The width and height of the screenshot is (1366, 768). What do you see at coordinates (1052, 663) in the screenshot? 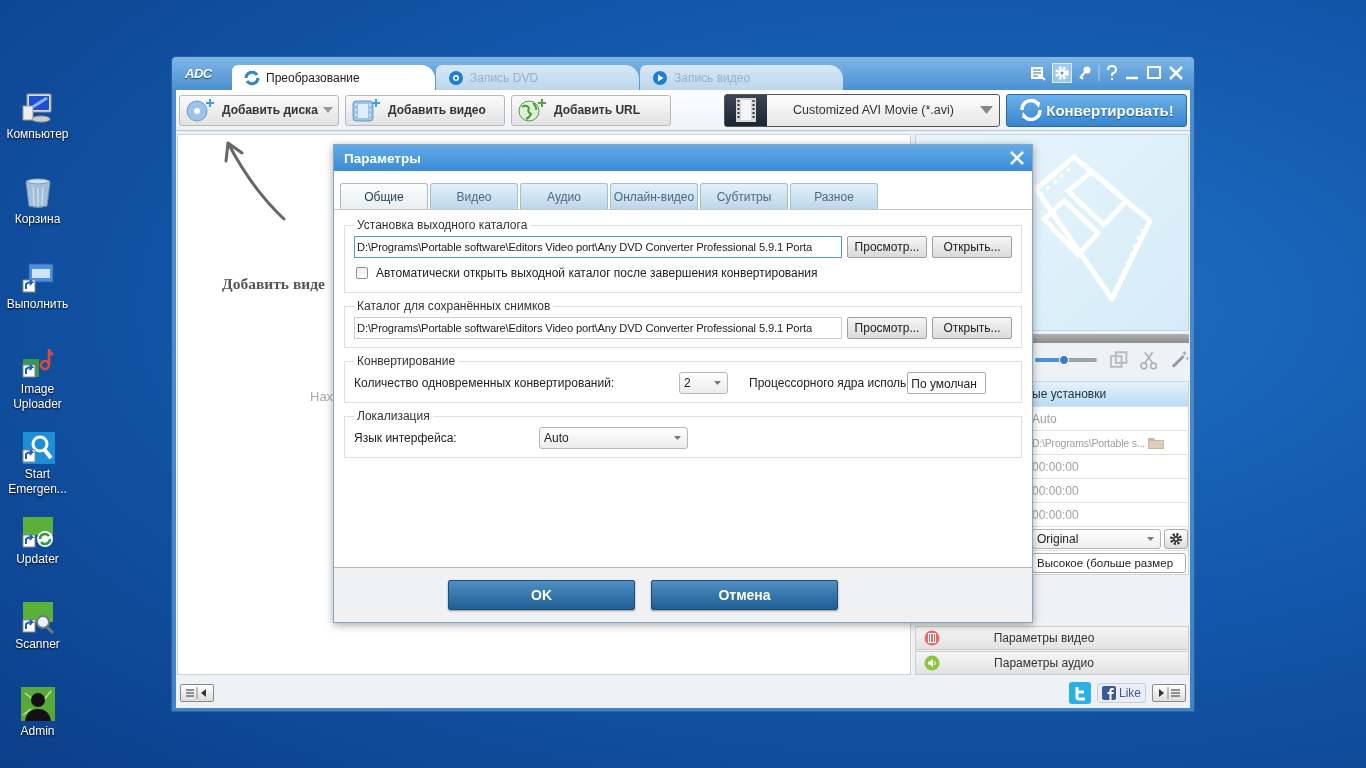
I see `panel-header: Параметры аудио` at bounding box center [1052, 663].